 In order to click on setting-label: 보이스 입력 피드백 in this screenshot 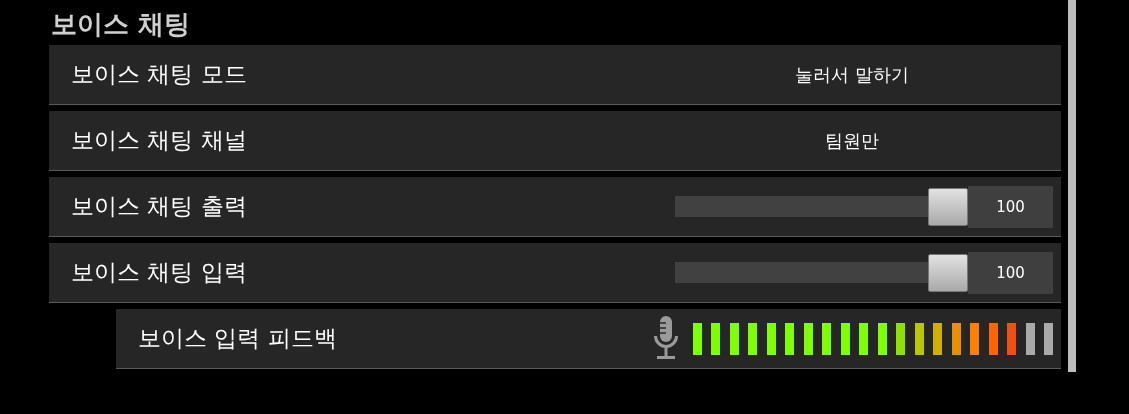, I will do `click(237, 338)`.